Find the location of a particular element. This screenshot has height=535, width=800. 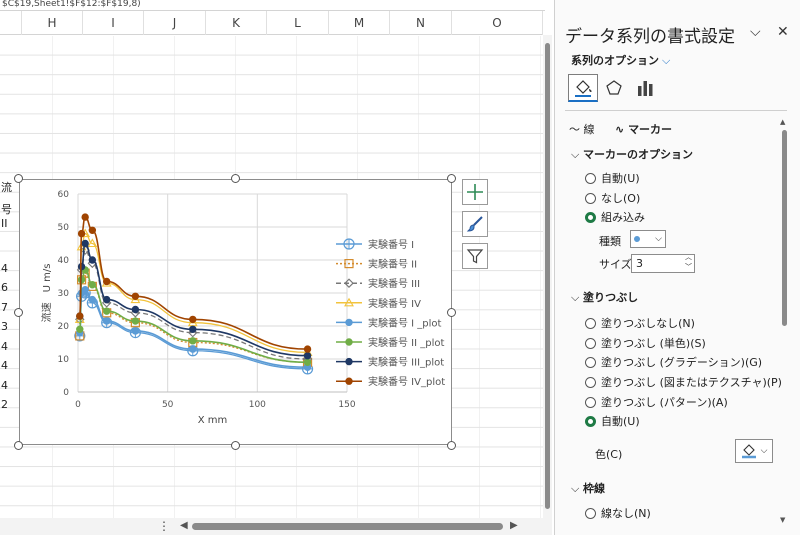

chart-filters-button is located at coordinates (475, 256).